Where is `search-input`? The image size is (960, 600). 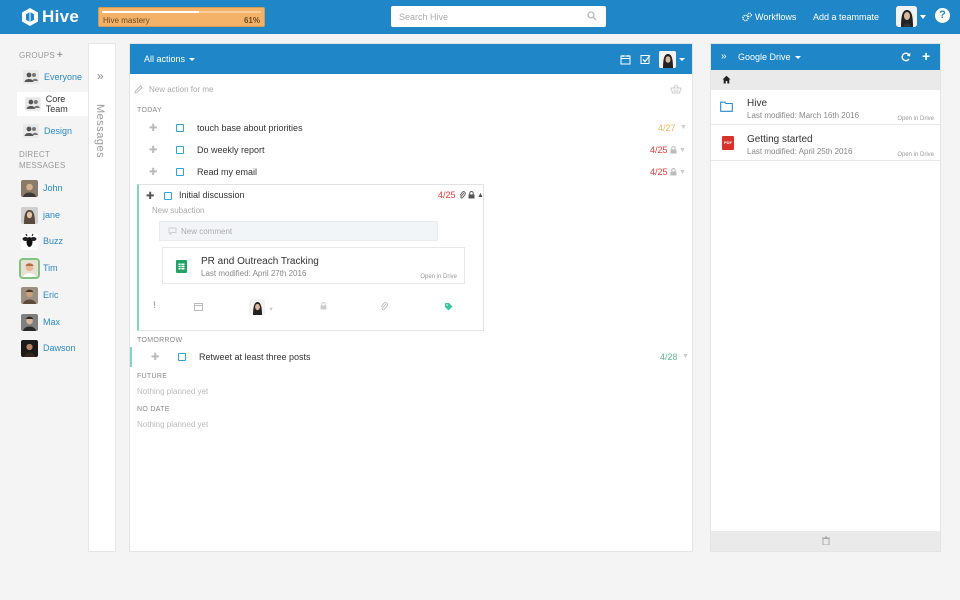
search-input is located at coordinates (486, 16).